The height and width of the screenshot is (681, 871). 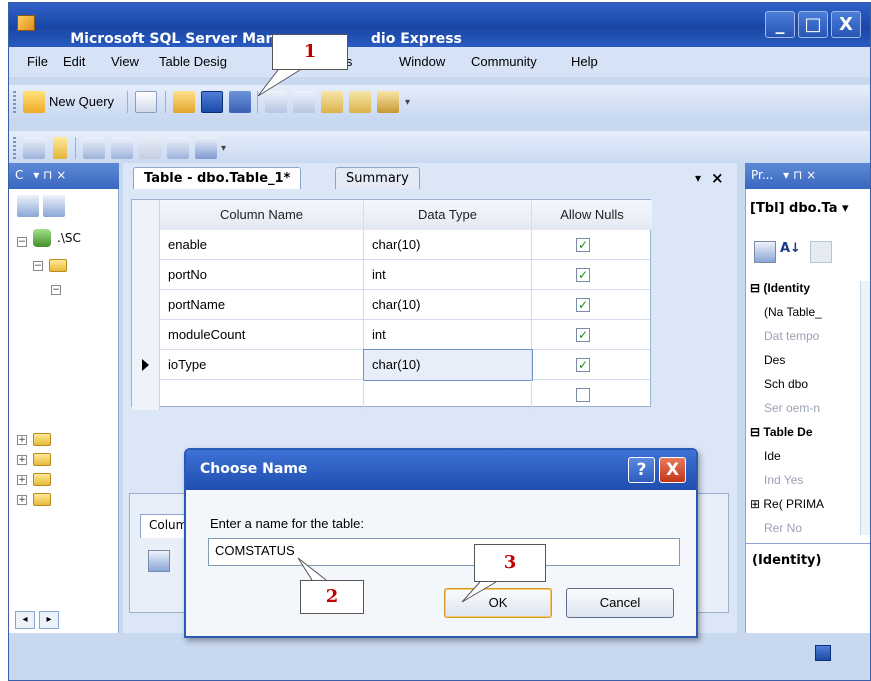 I want to click on new-file-icon, so click(x=146, y=102).